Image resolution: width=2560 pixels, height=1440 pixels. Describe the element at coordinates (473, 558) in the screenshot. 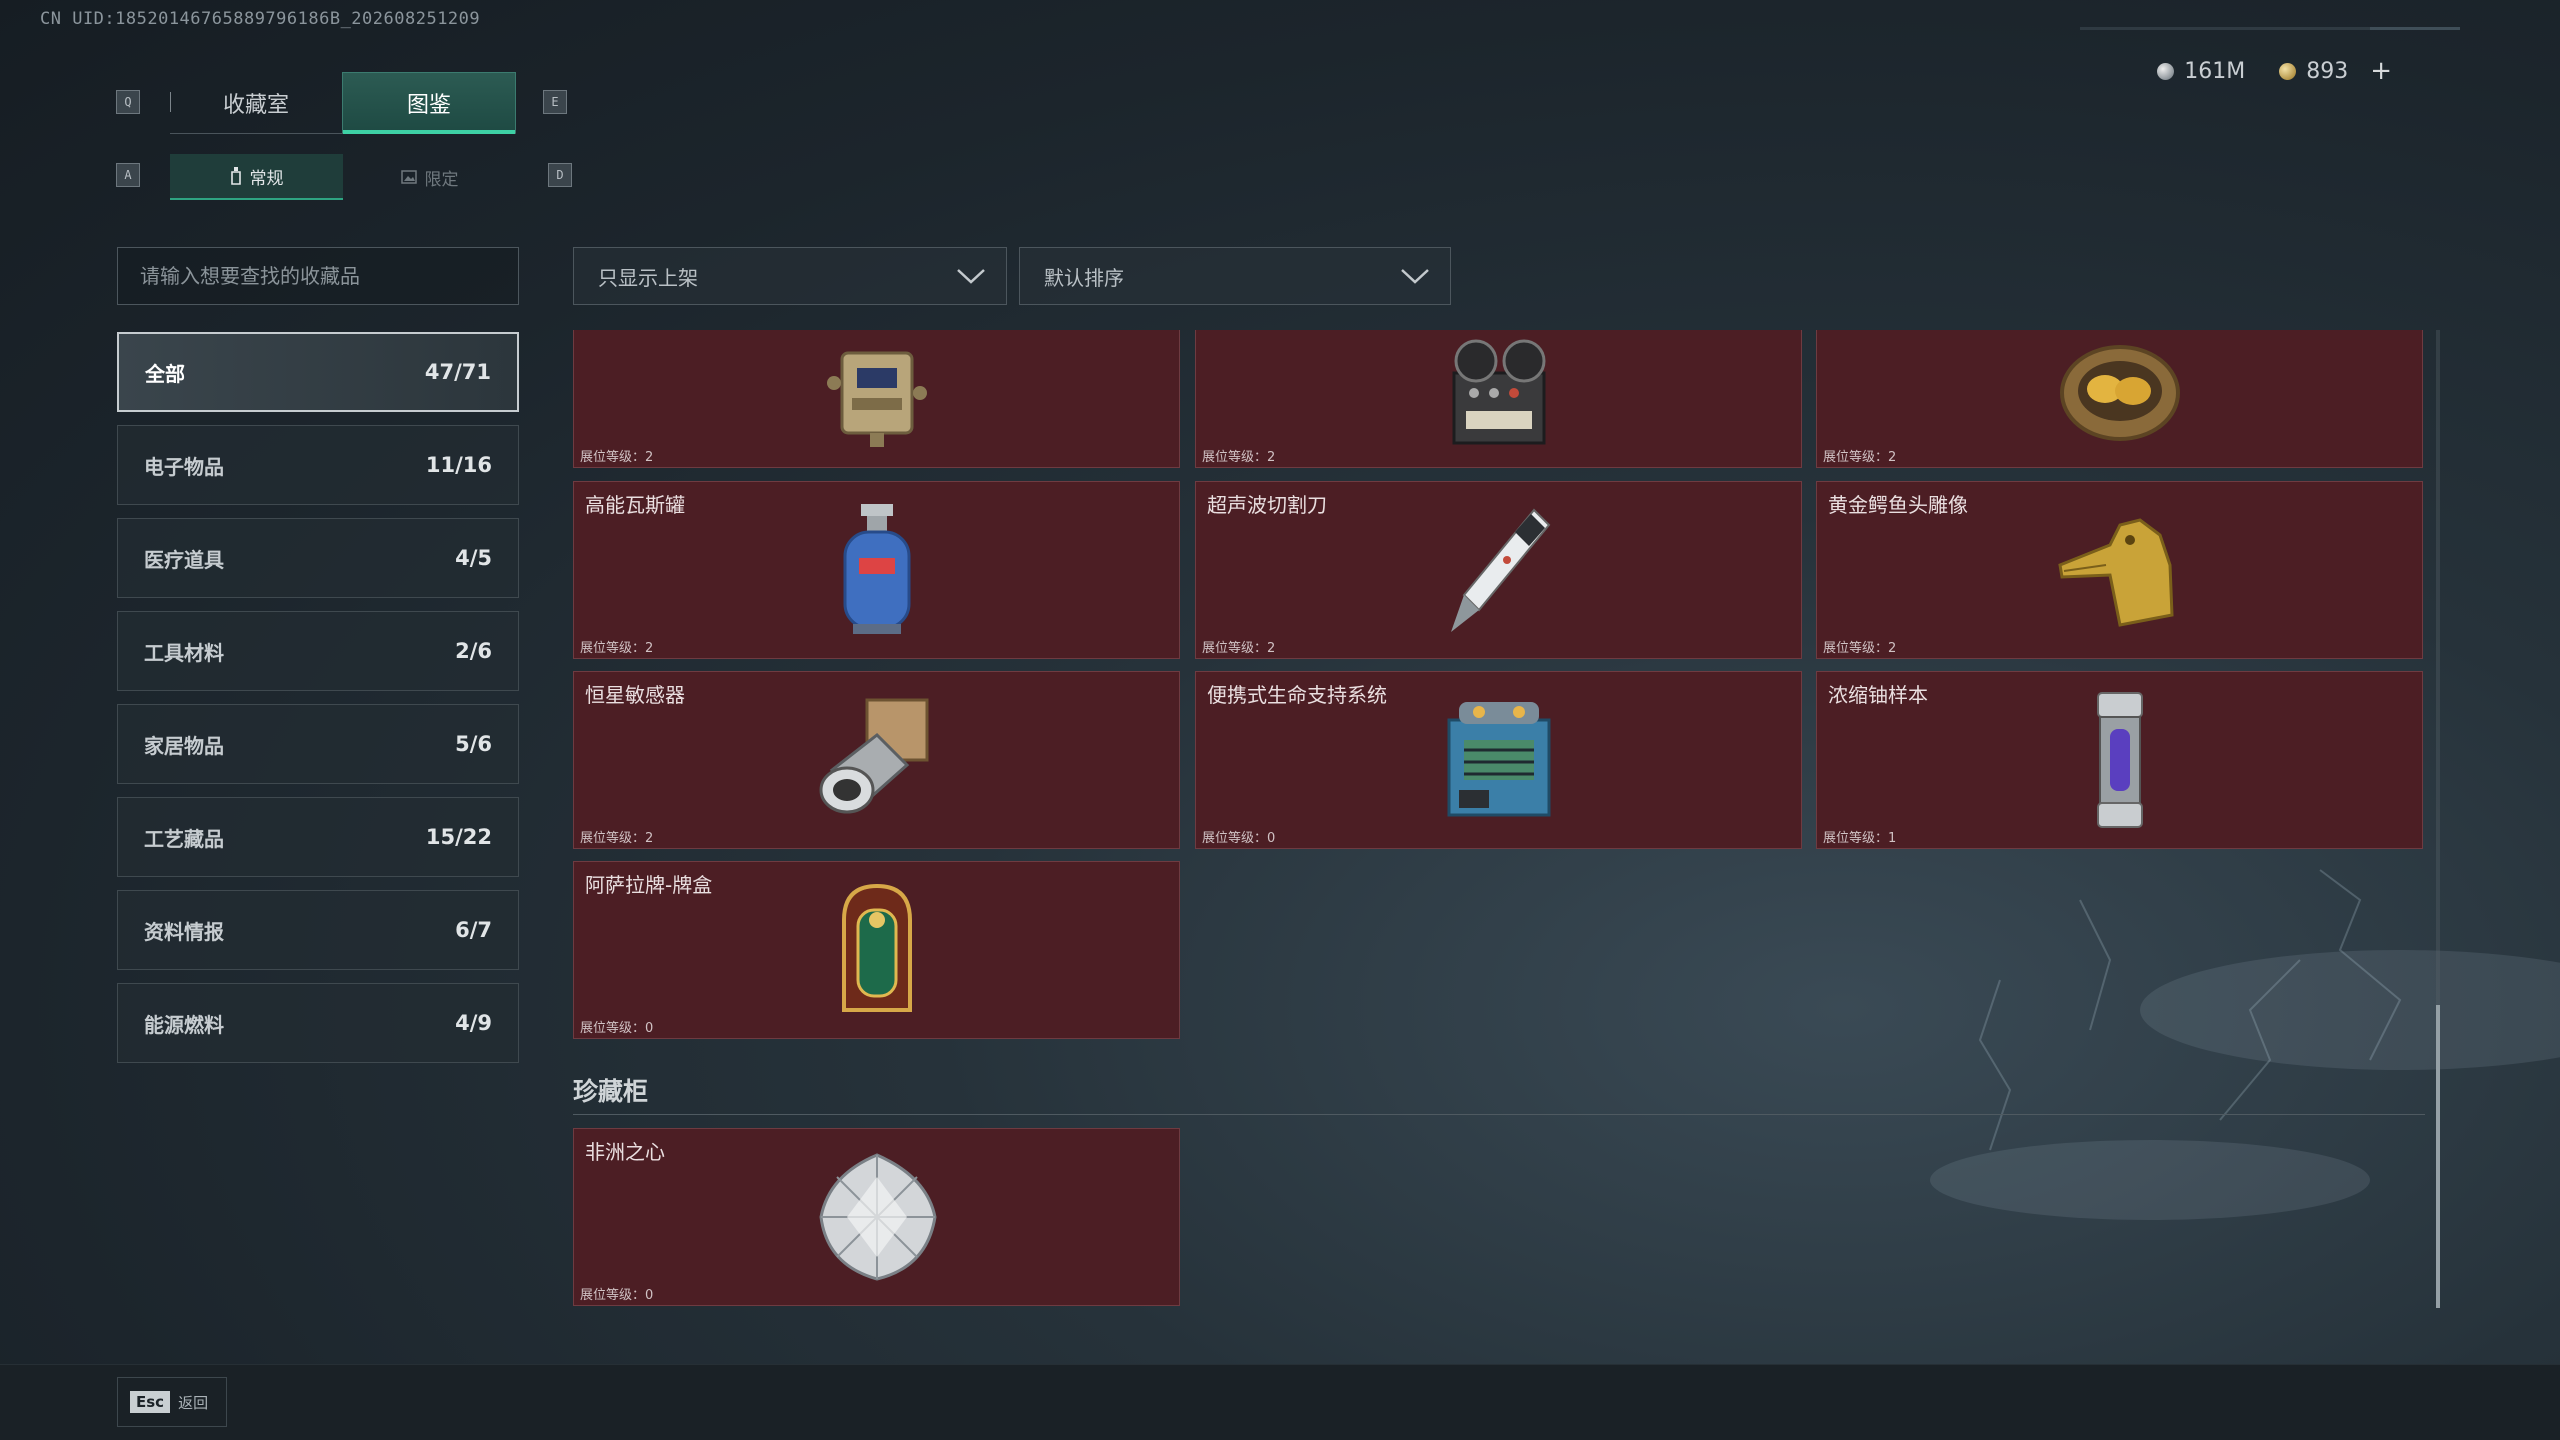

I see `category-count: 4/5` at that location.